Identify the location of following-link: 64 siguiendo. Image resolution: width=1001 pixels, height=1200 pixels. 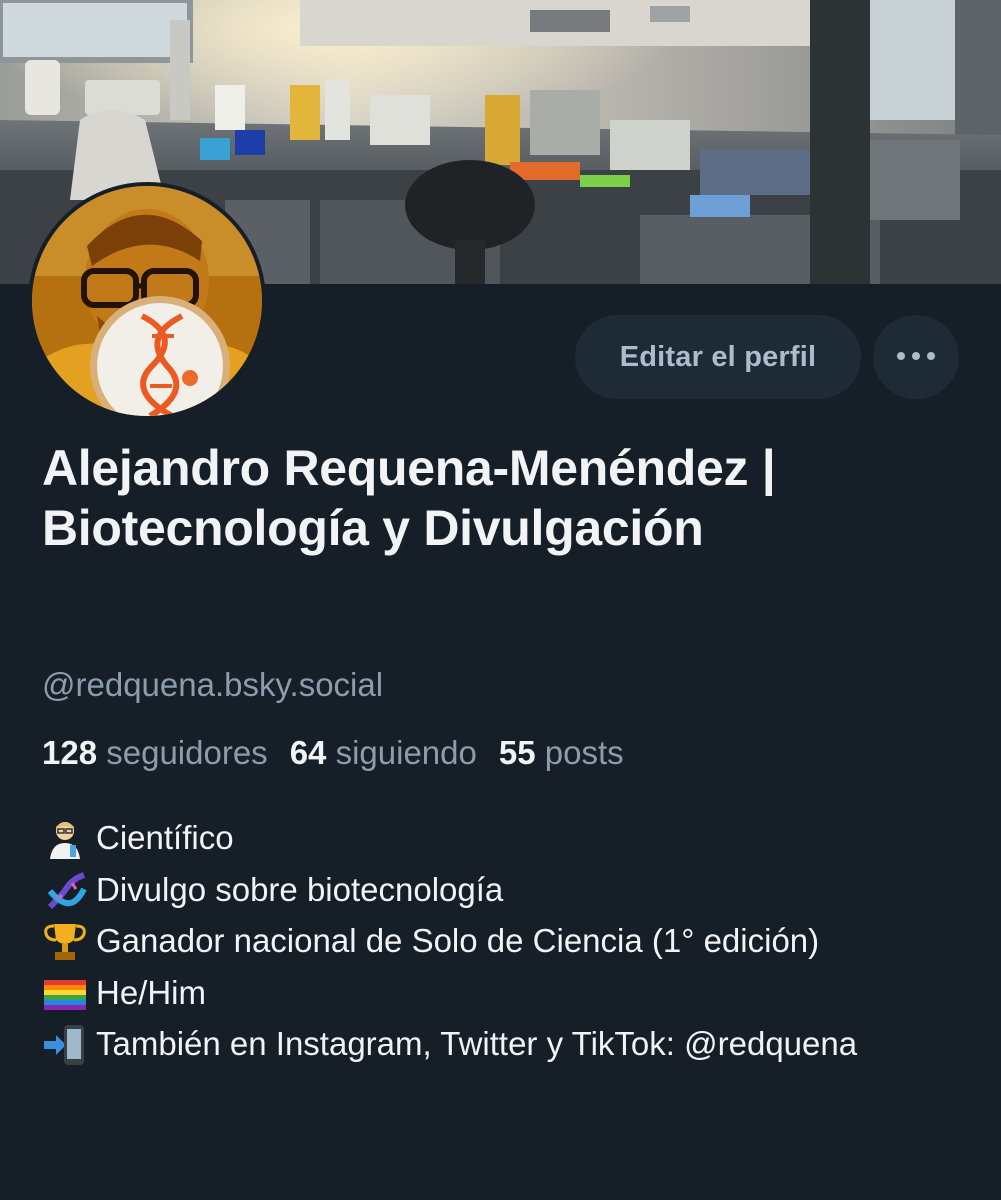
(383, 752).